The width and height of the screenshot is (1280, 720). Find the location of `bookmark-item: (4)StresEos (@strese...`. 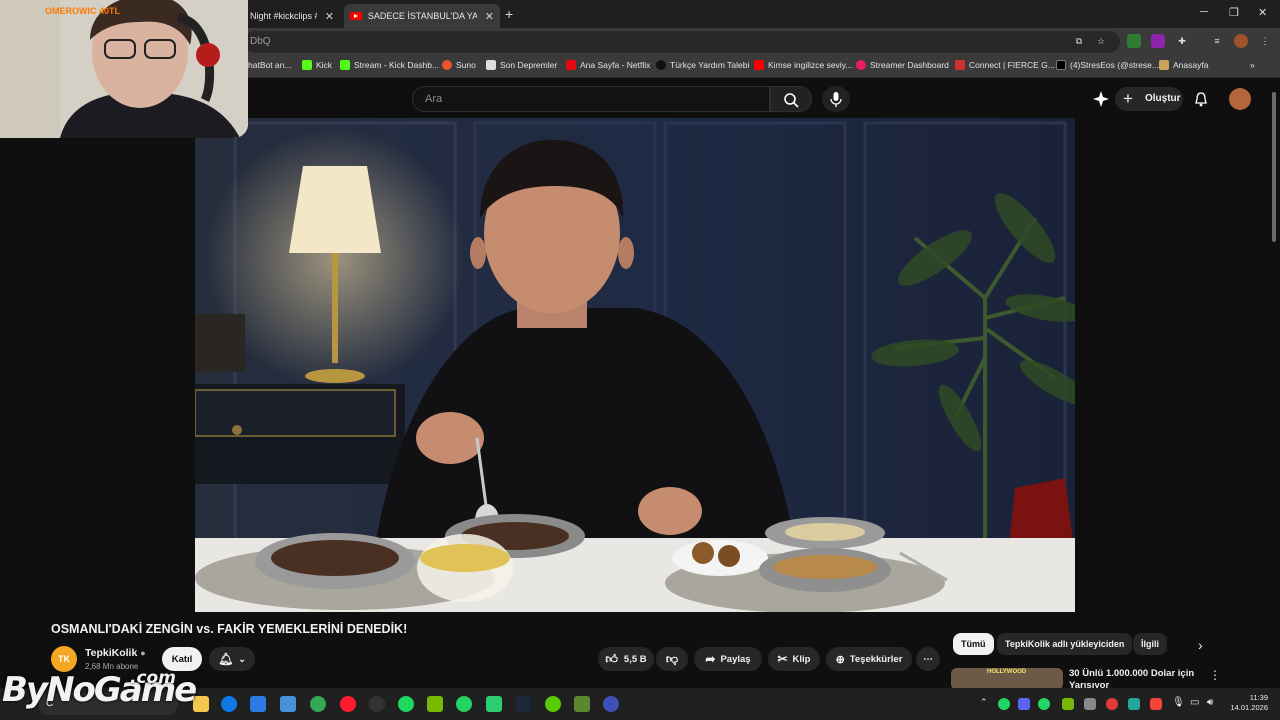

bookmark-item: (4)StresEos (@strese... is located at coordinates (1107, 65).